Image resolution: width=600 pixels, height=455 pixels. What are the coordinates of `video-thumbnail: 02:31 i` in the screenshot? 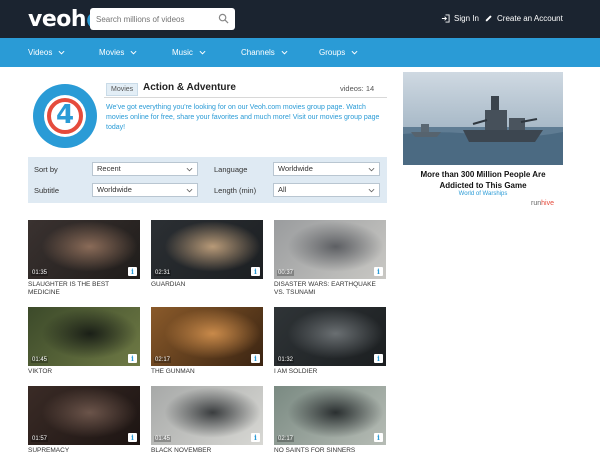 It's located at (207, 249).